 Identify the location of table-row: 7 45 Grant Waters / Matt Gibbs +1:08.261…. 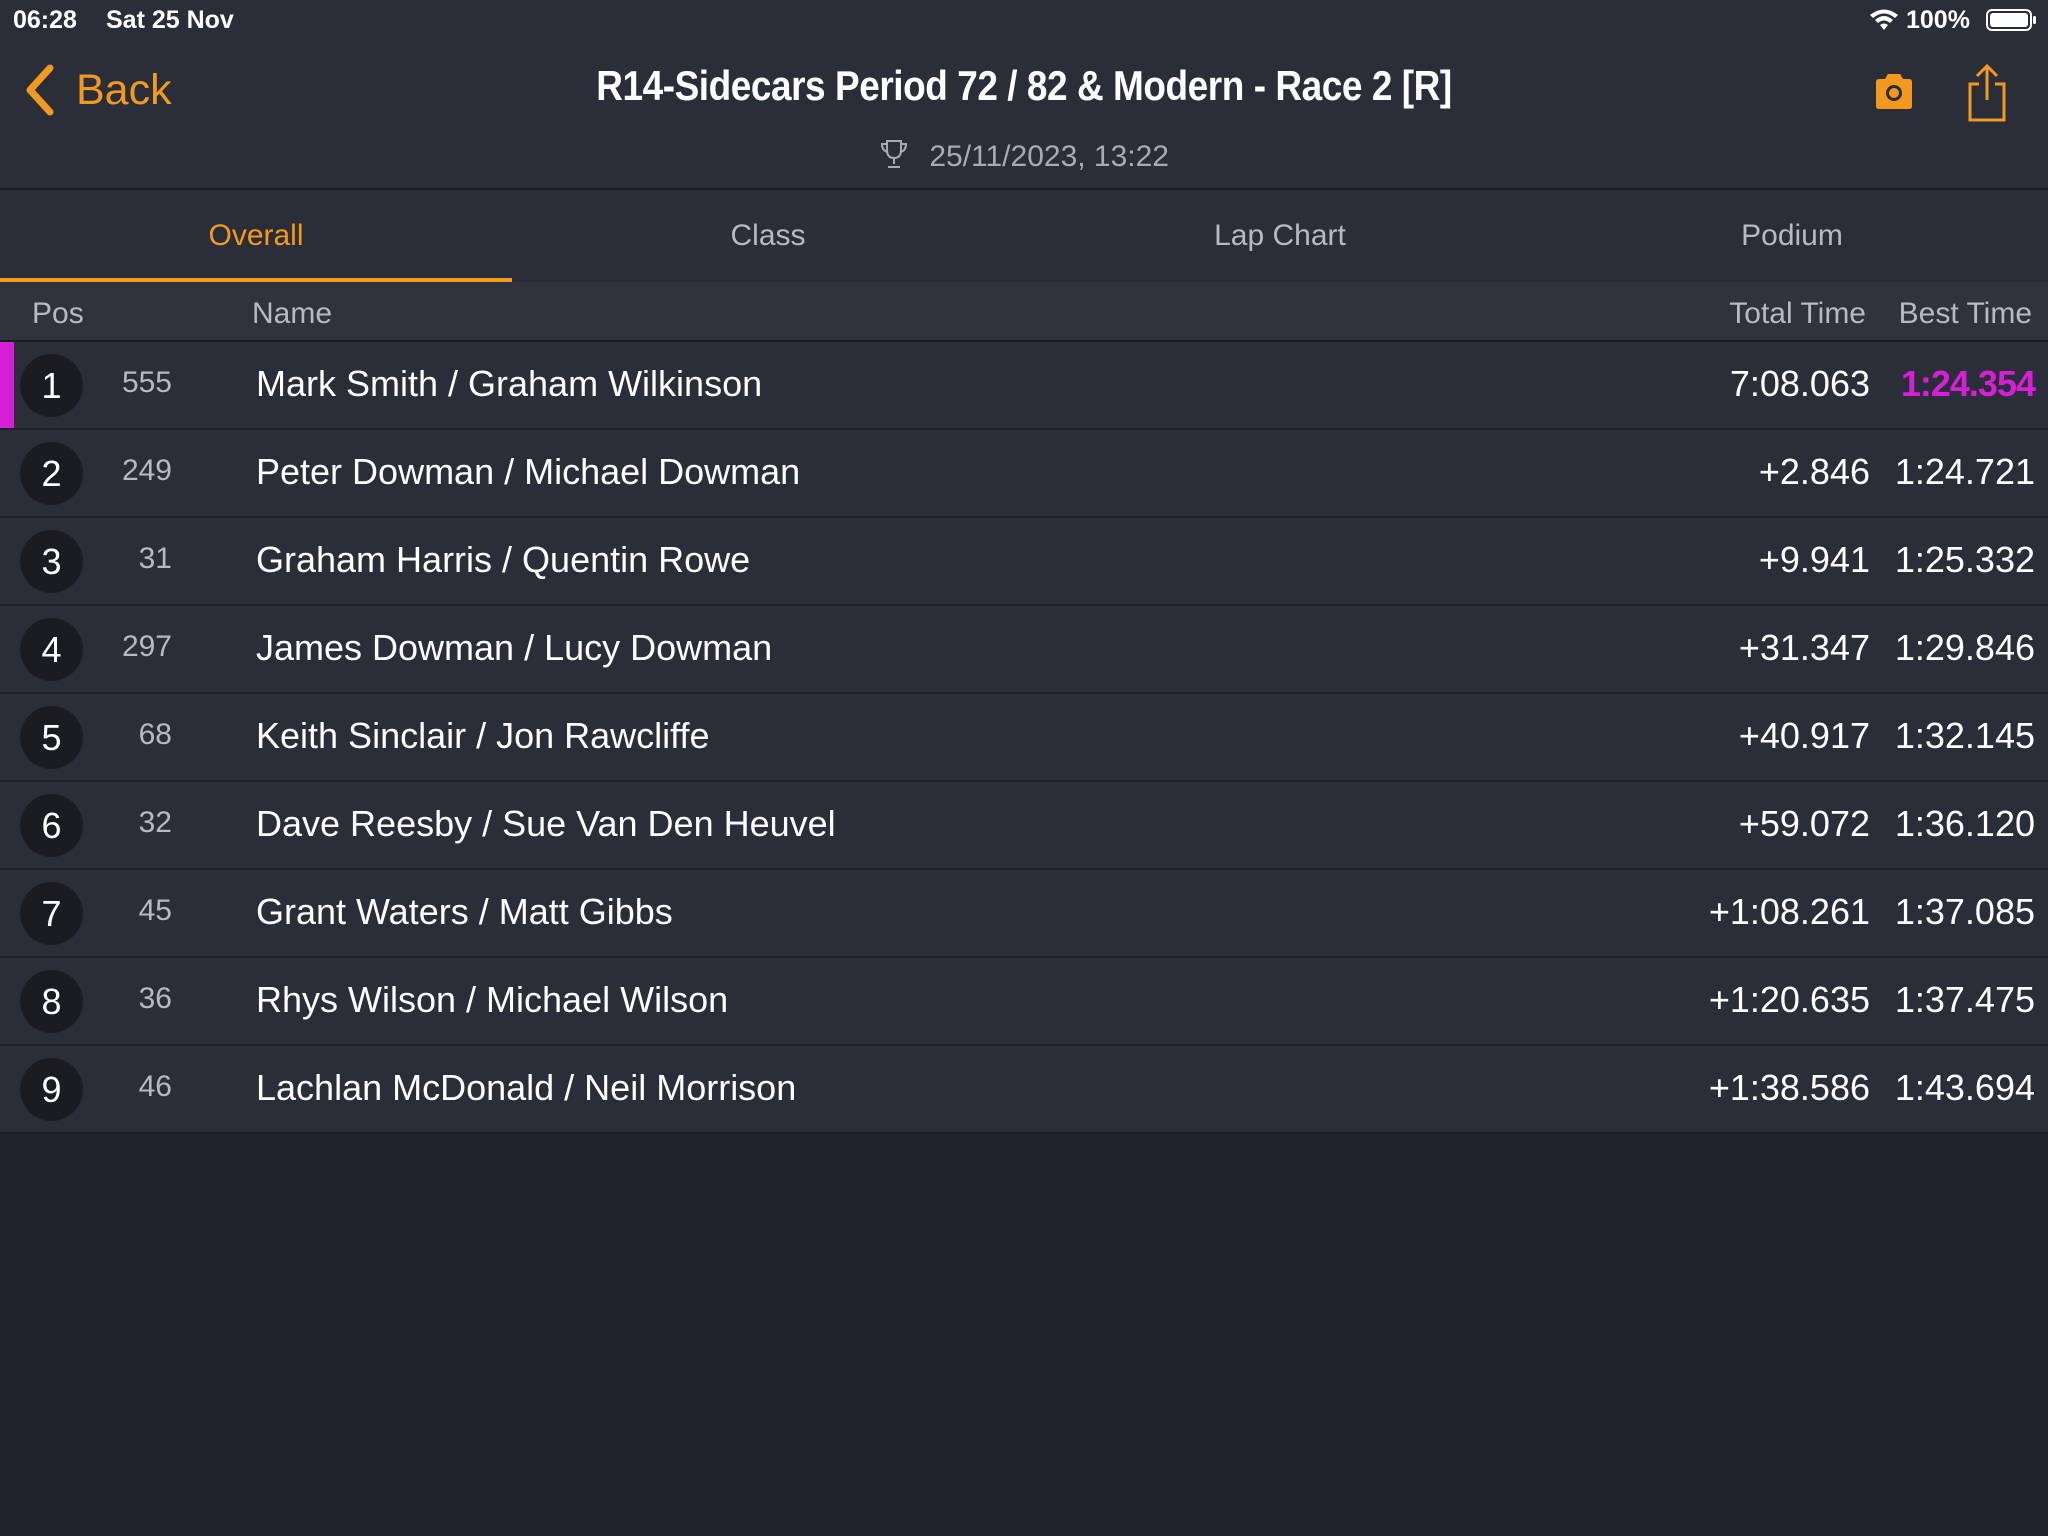
(1024, 914).